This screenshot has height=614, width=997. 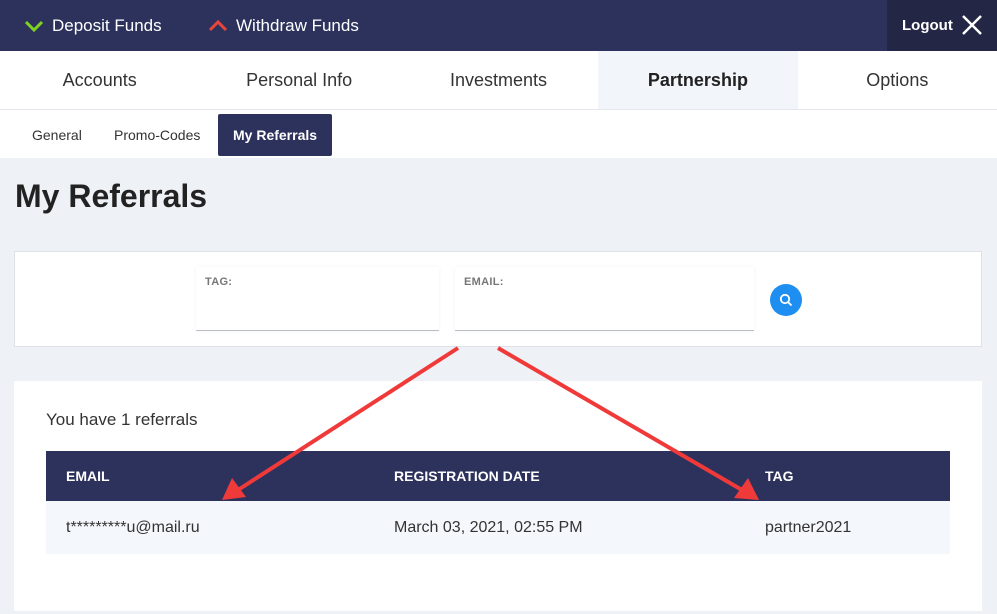 What do you see at coordinates (317, 316) in the screenshot?
I see `tag-input` at bounding box center [317, 316].